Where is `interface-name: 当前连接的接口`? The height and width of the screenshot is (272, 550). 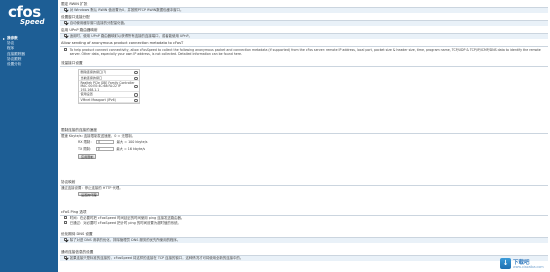 interface-name: 当前连接的接口 is located at coordinates (91, 77).